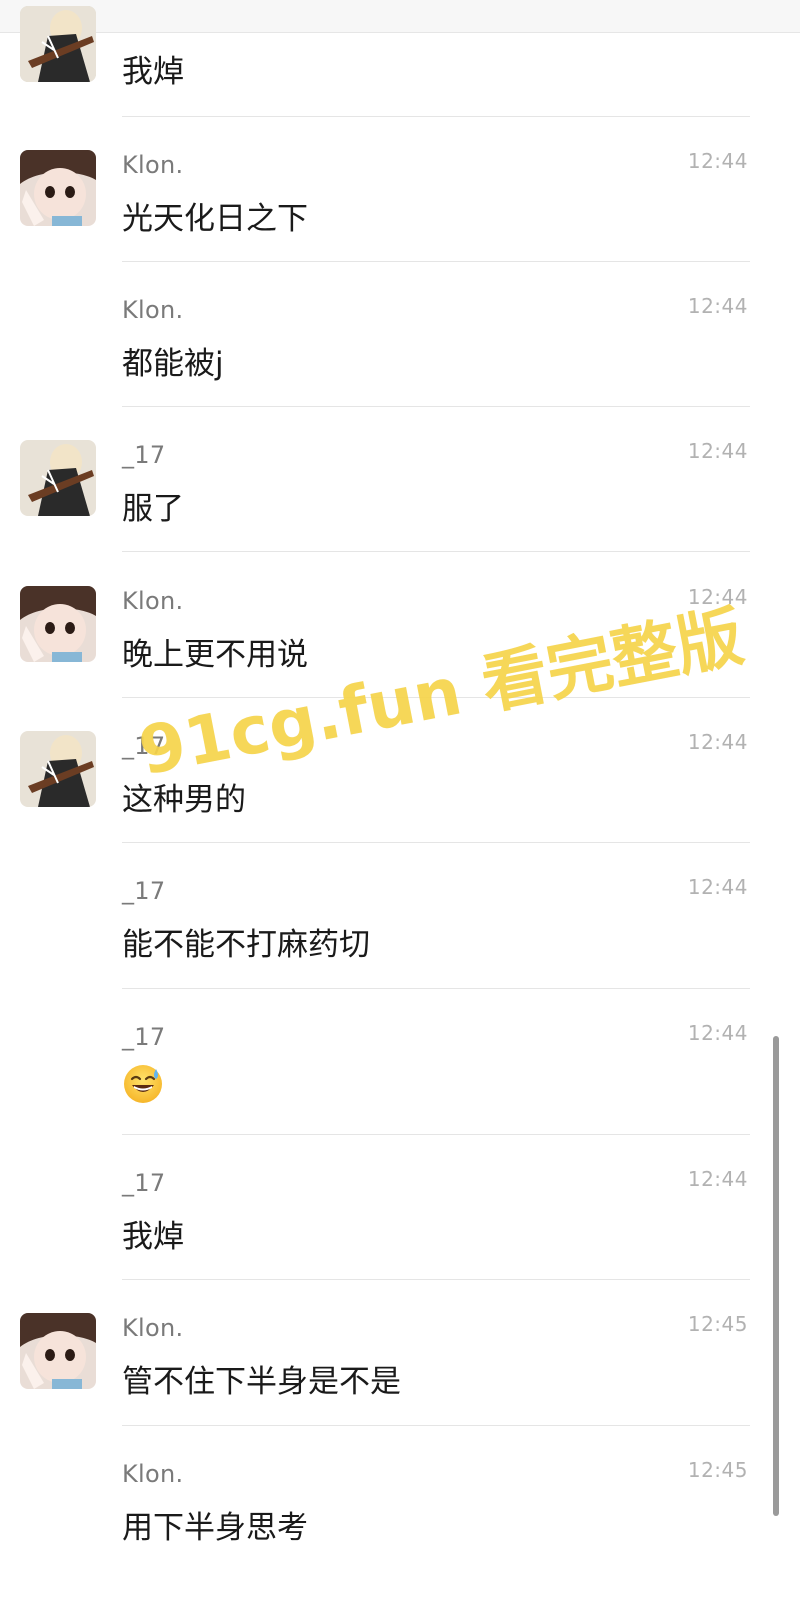 The image size is (800, 1598). Describe the element at coordinates (246, 945) in the screenshot. I see `message-text: 能不能不打麻药切` at that location.